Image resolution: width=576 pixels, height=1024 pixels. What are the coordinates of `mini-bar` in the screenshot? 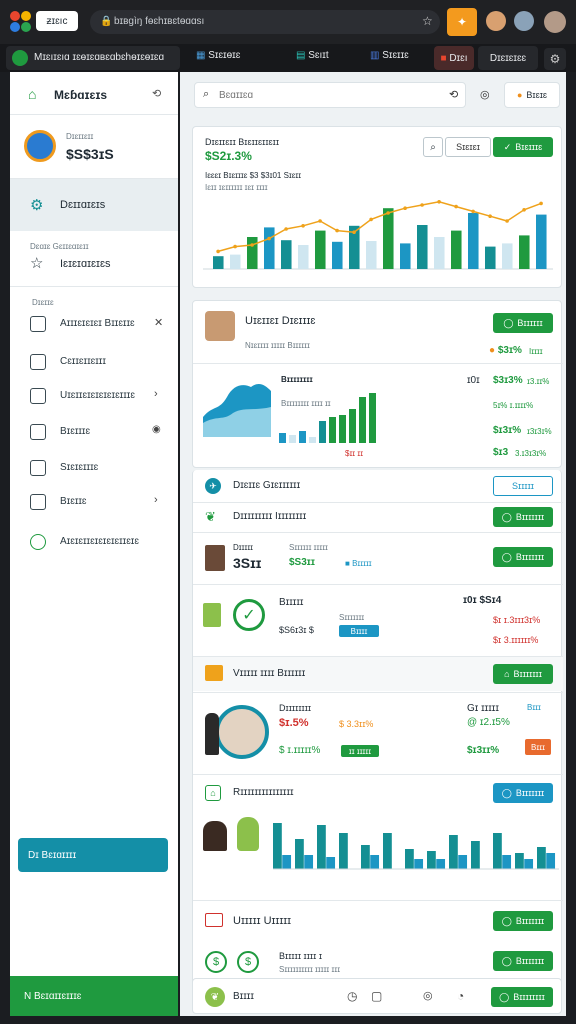 It's located at (372, 418).